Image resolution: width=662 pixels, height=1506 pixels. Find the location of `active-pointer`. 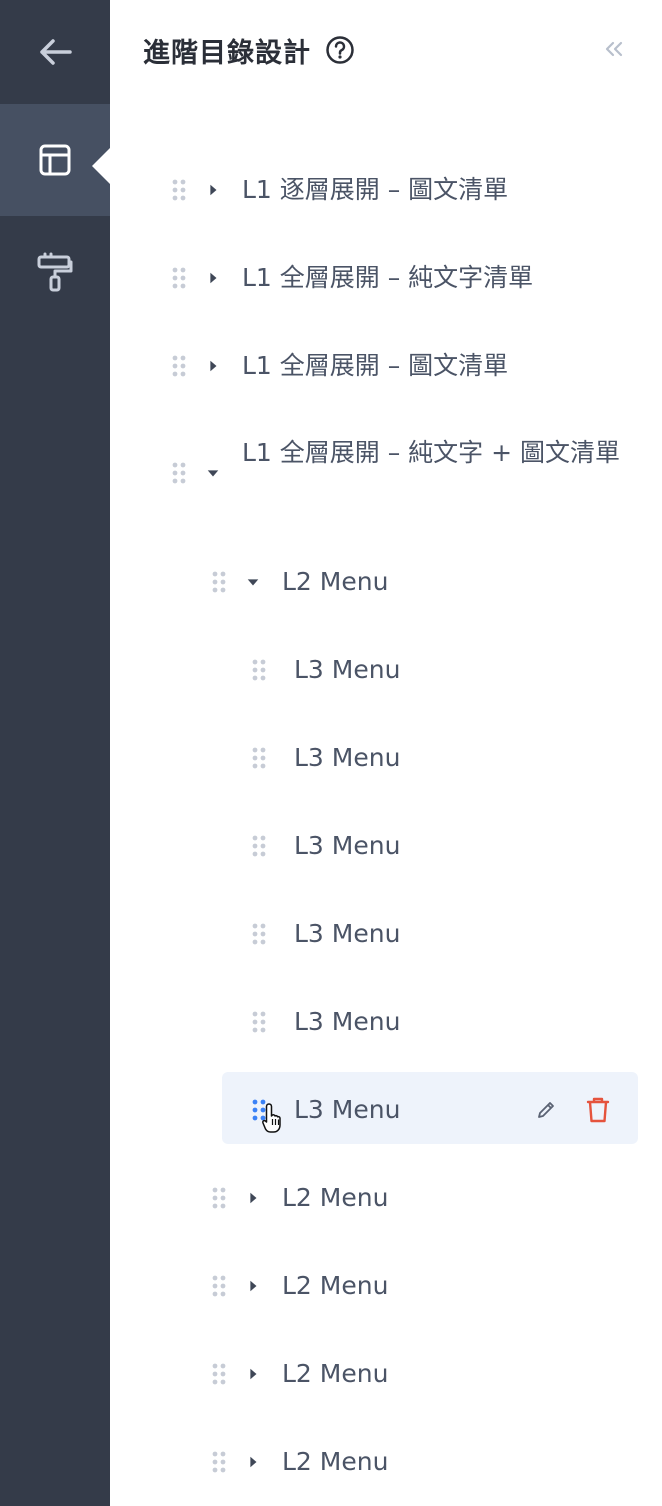

active-pointer is located at coordinates (101, 166).